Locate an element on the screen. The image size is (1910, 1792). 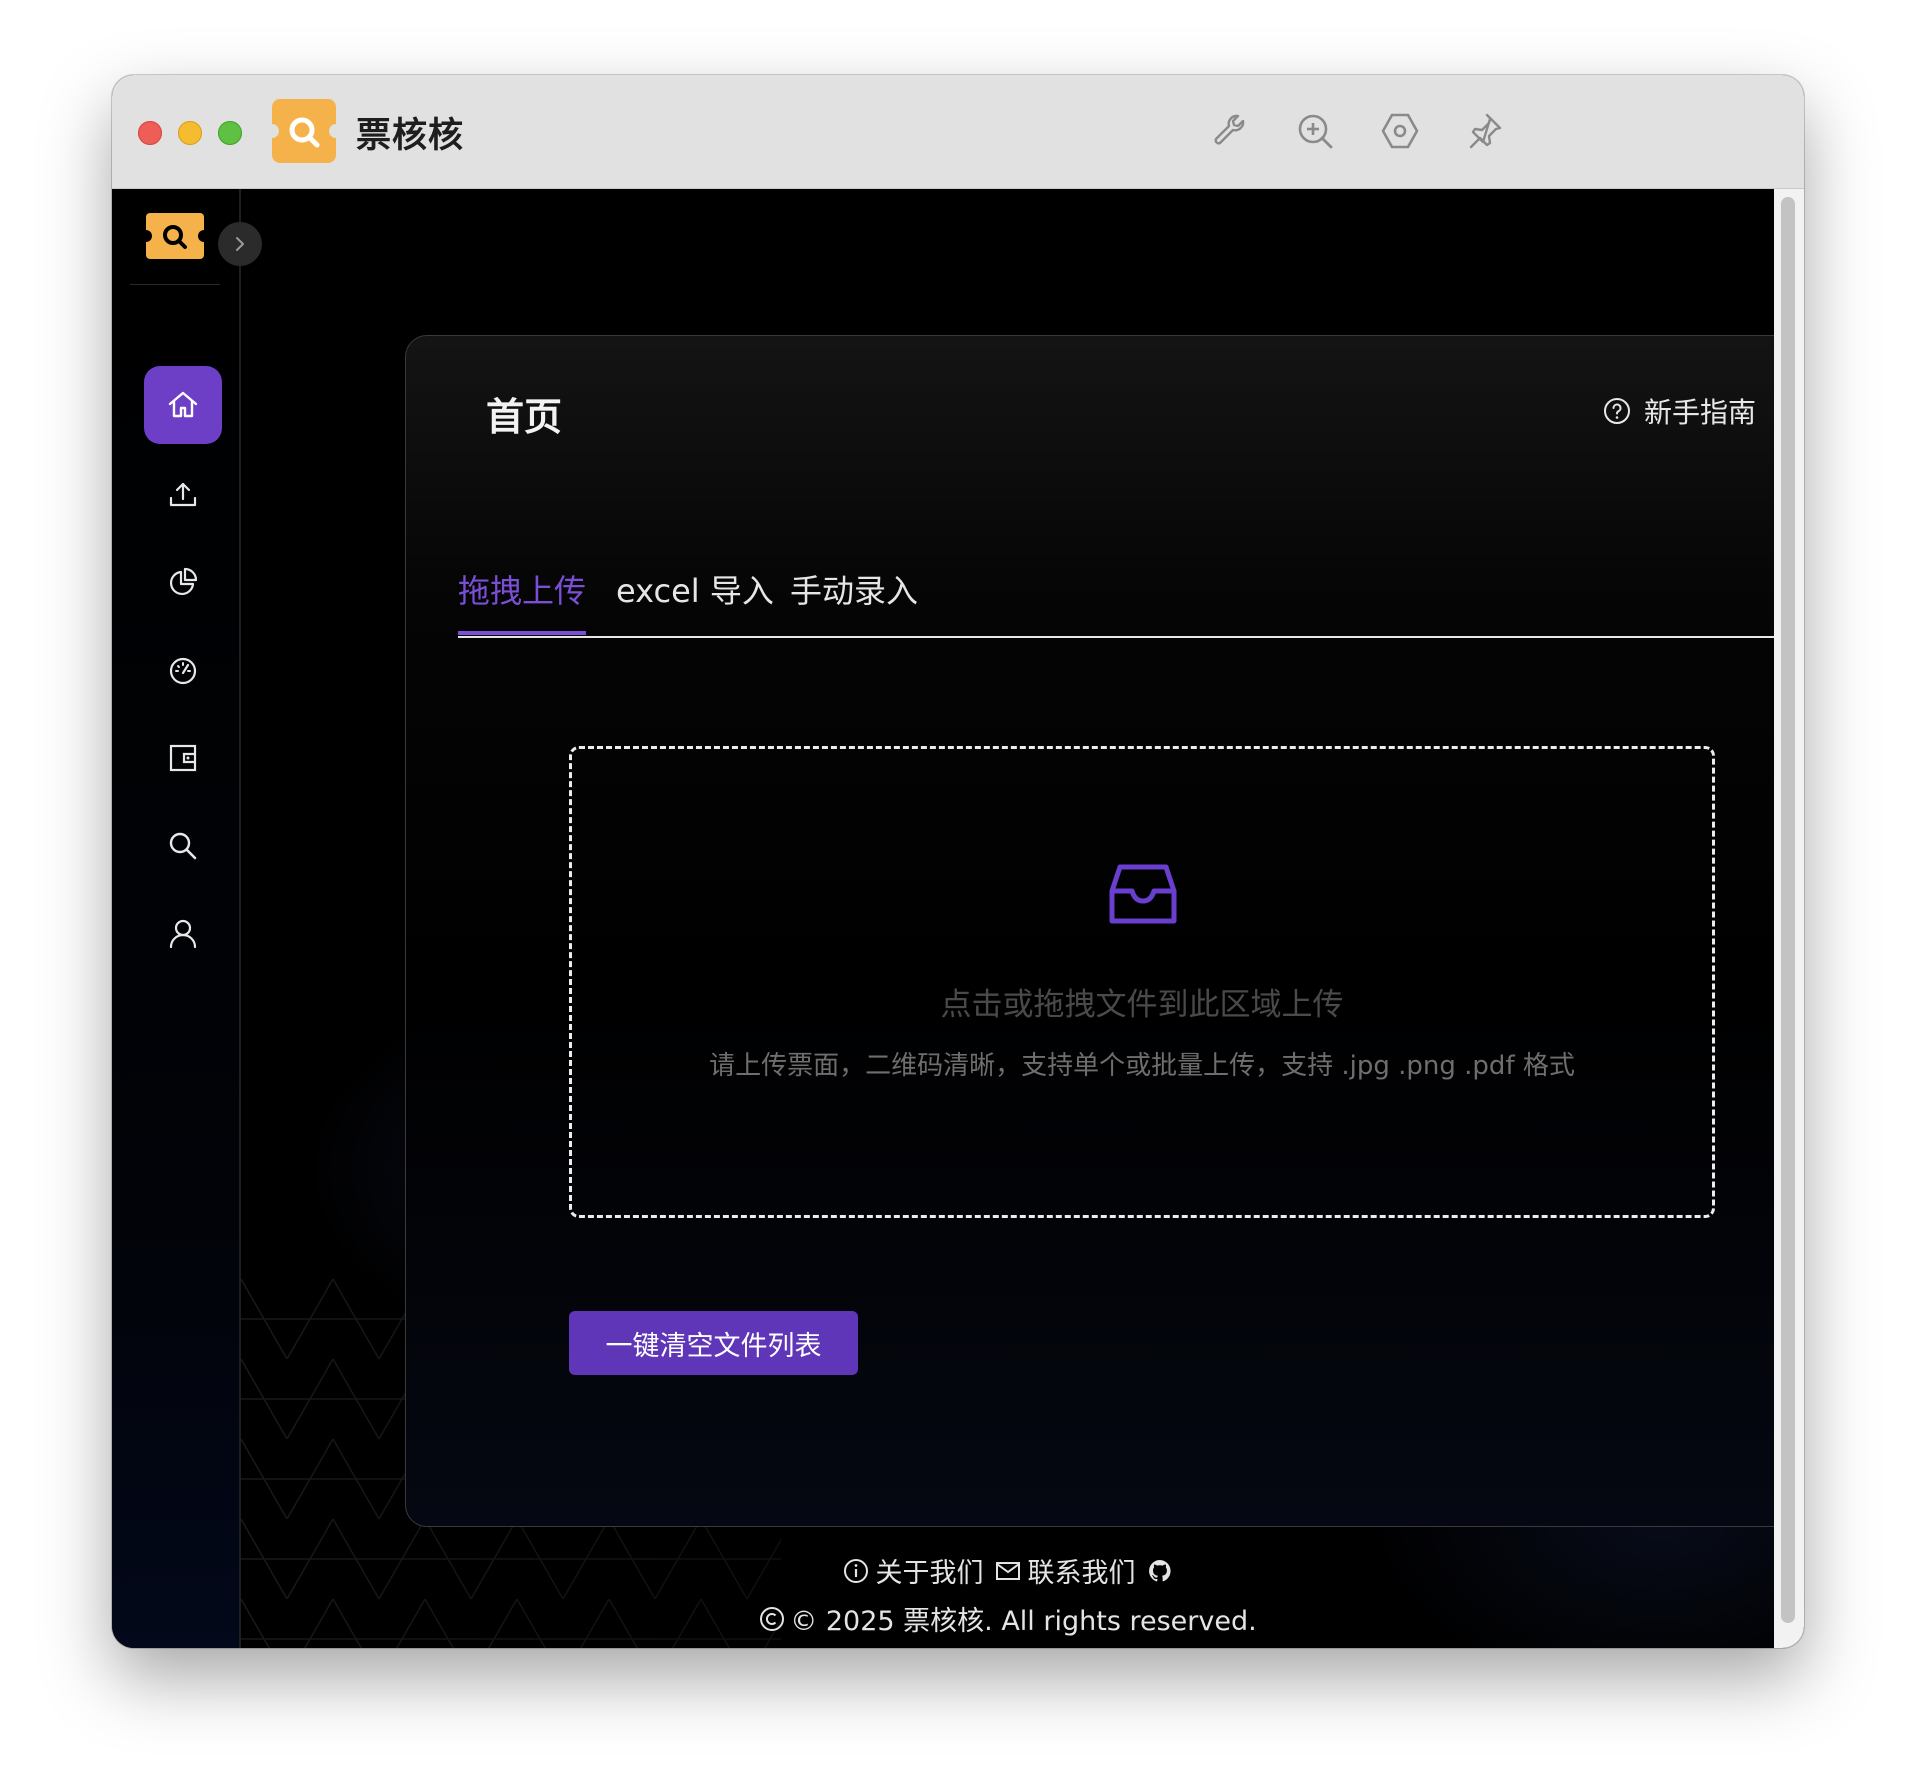
search-icon is located at coordinates (183, 846).